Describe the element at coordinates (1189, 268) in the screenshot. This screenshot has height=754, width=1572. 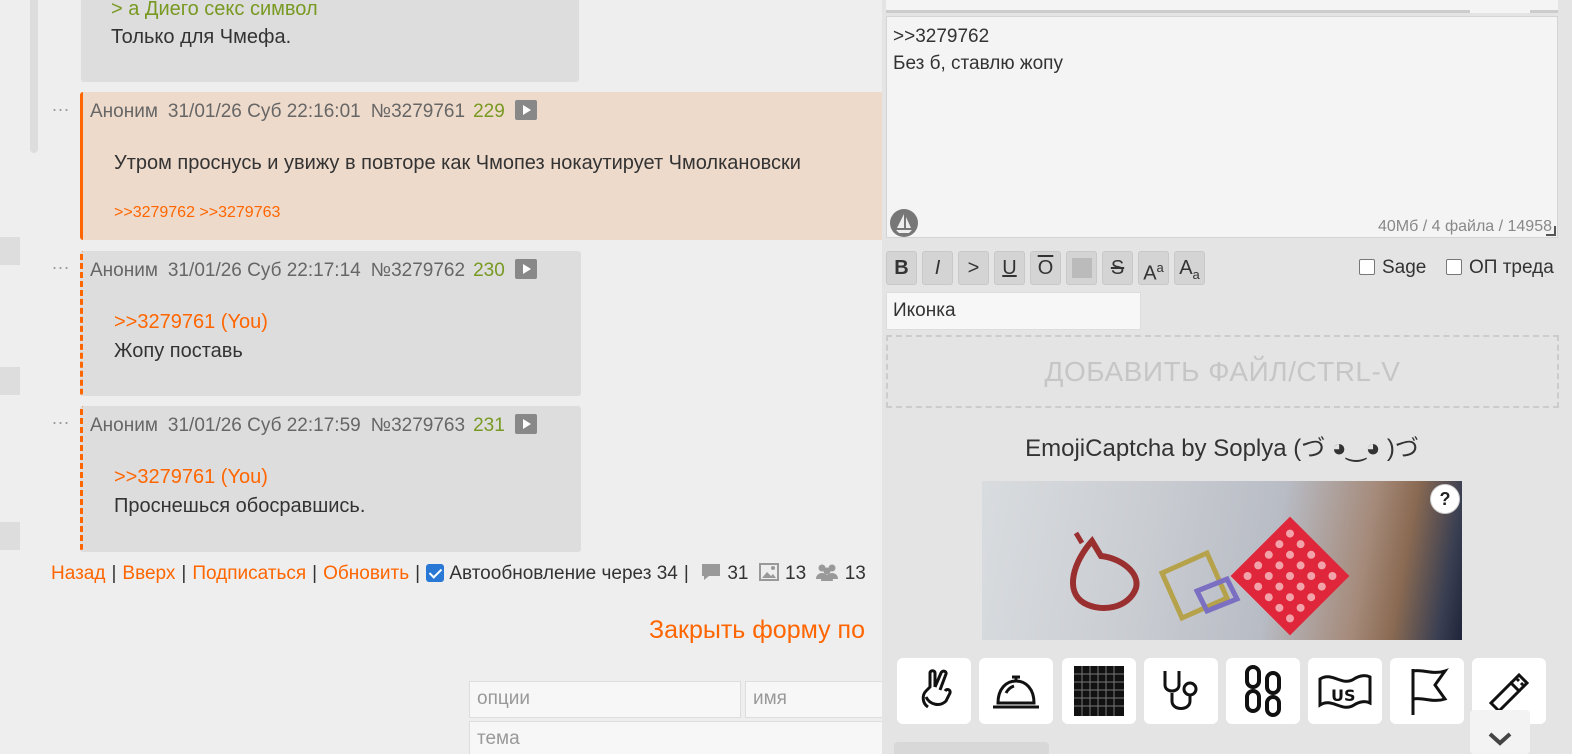
I see `subscript-button: Aa` at that location.